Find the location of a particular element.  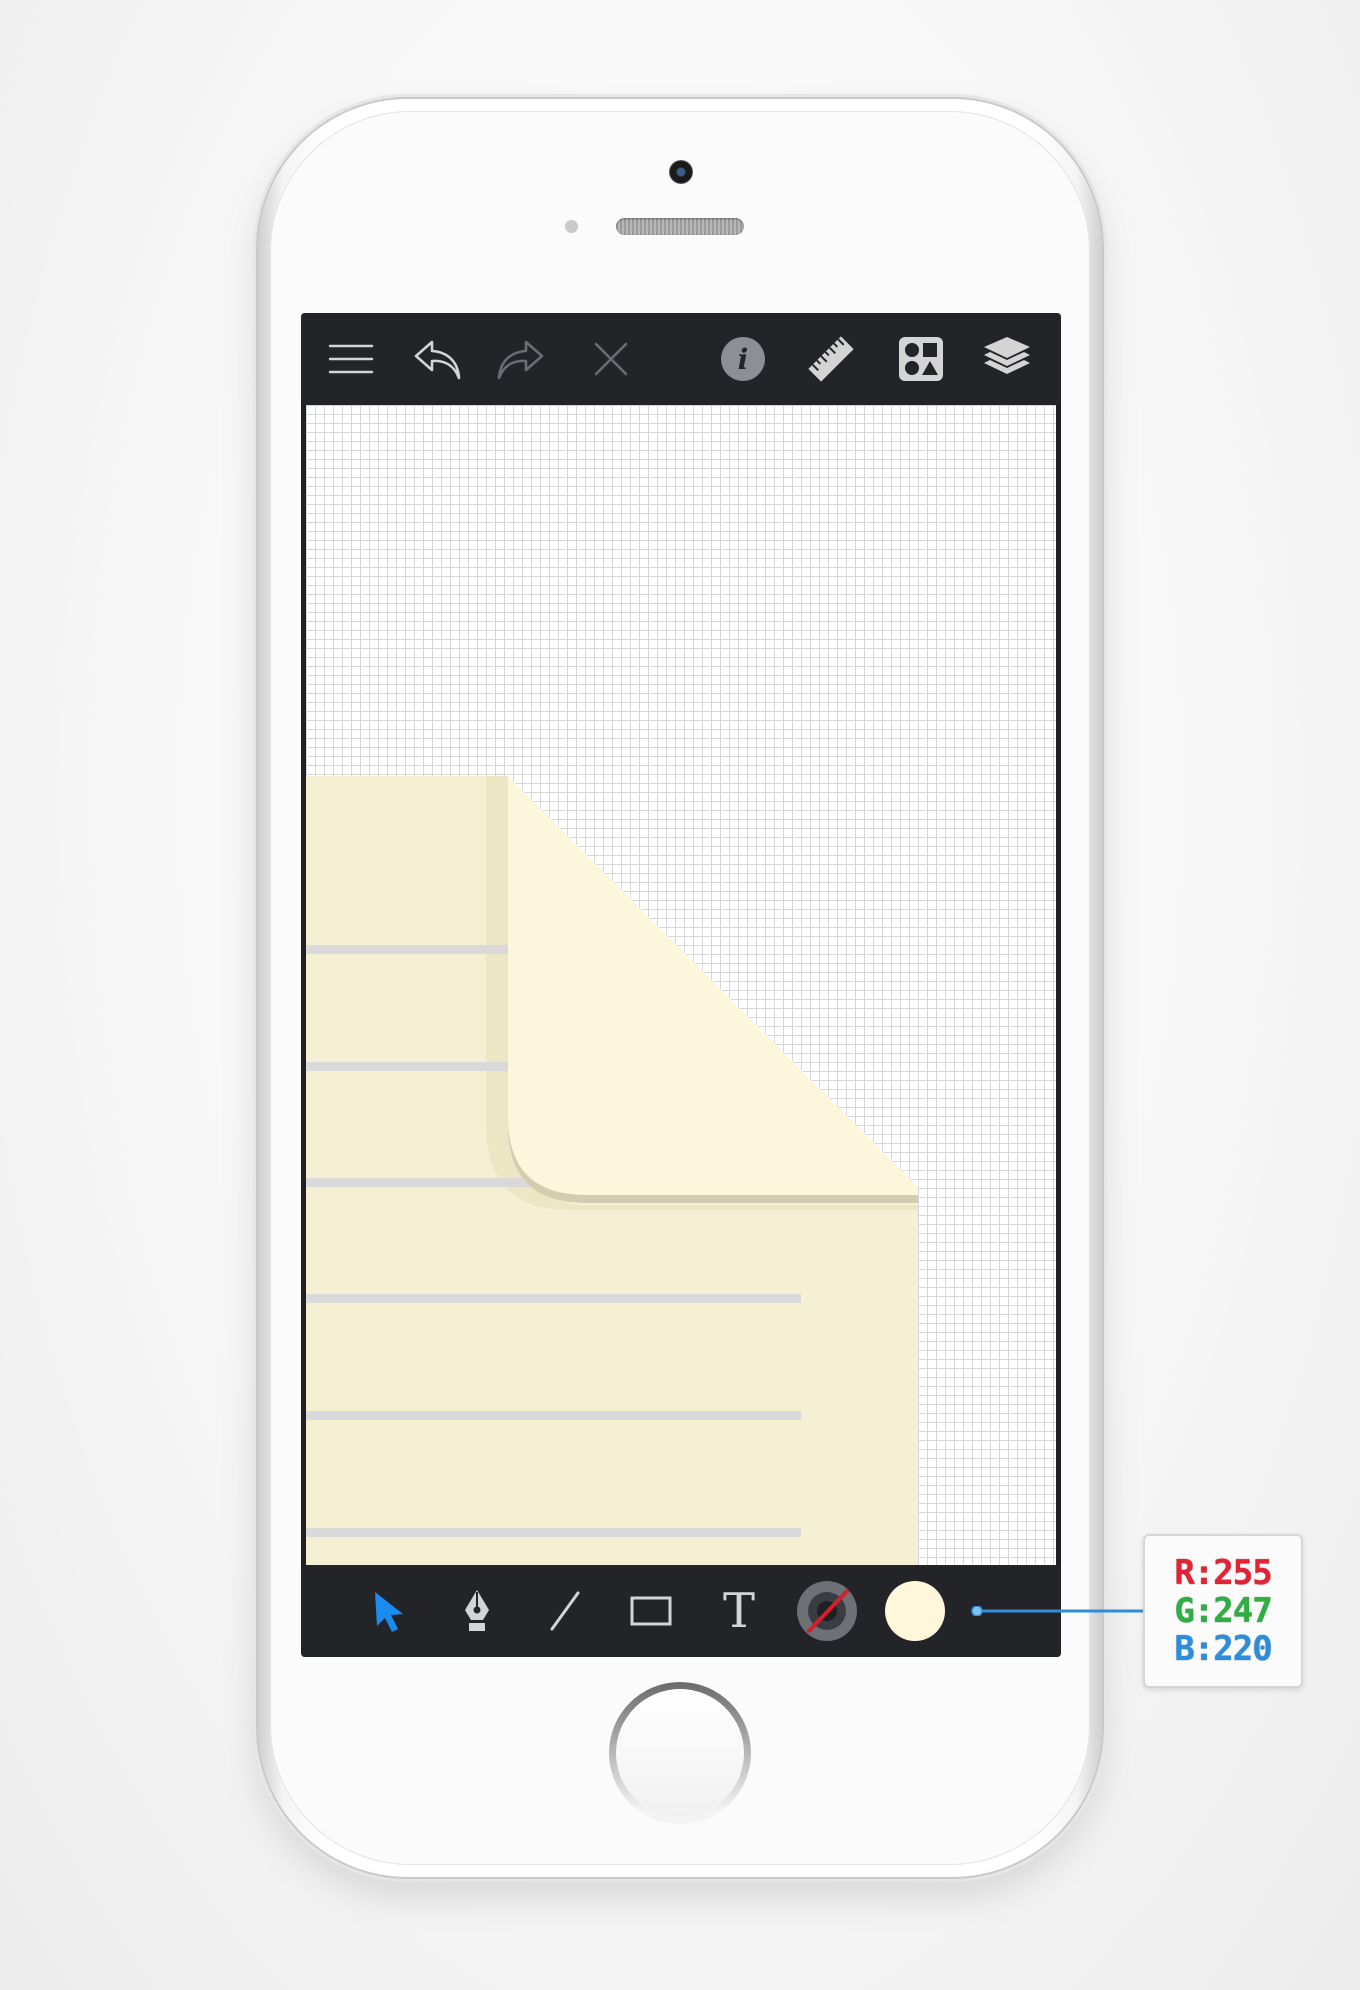

fill-color-button is located at coordinates (915, 1611).